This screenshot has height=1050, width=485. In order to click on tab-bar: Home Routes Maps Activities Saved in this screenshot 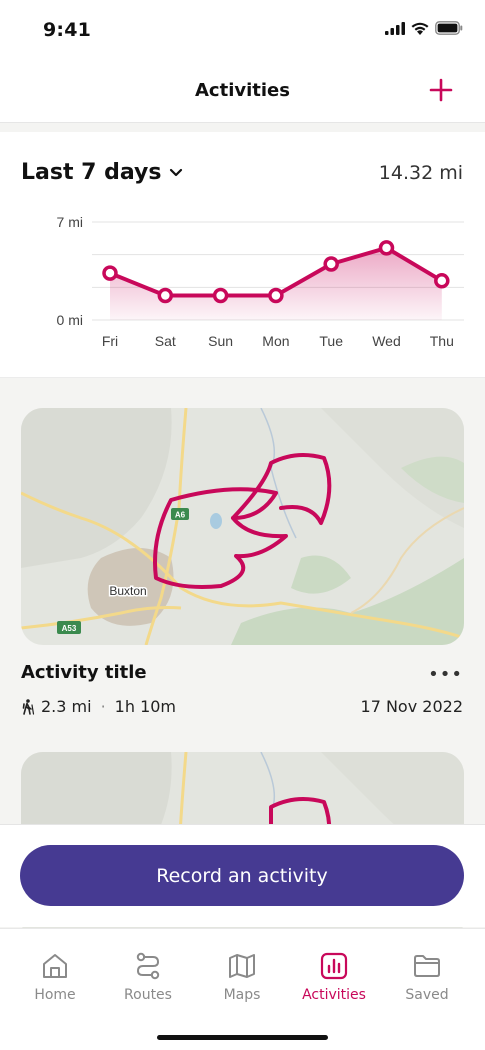, I will do `click(242, 989)`.